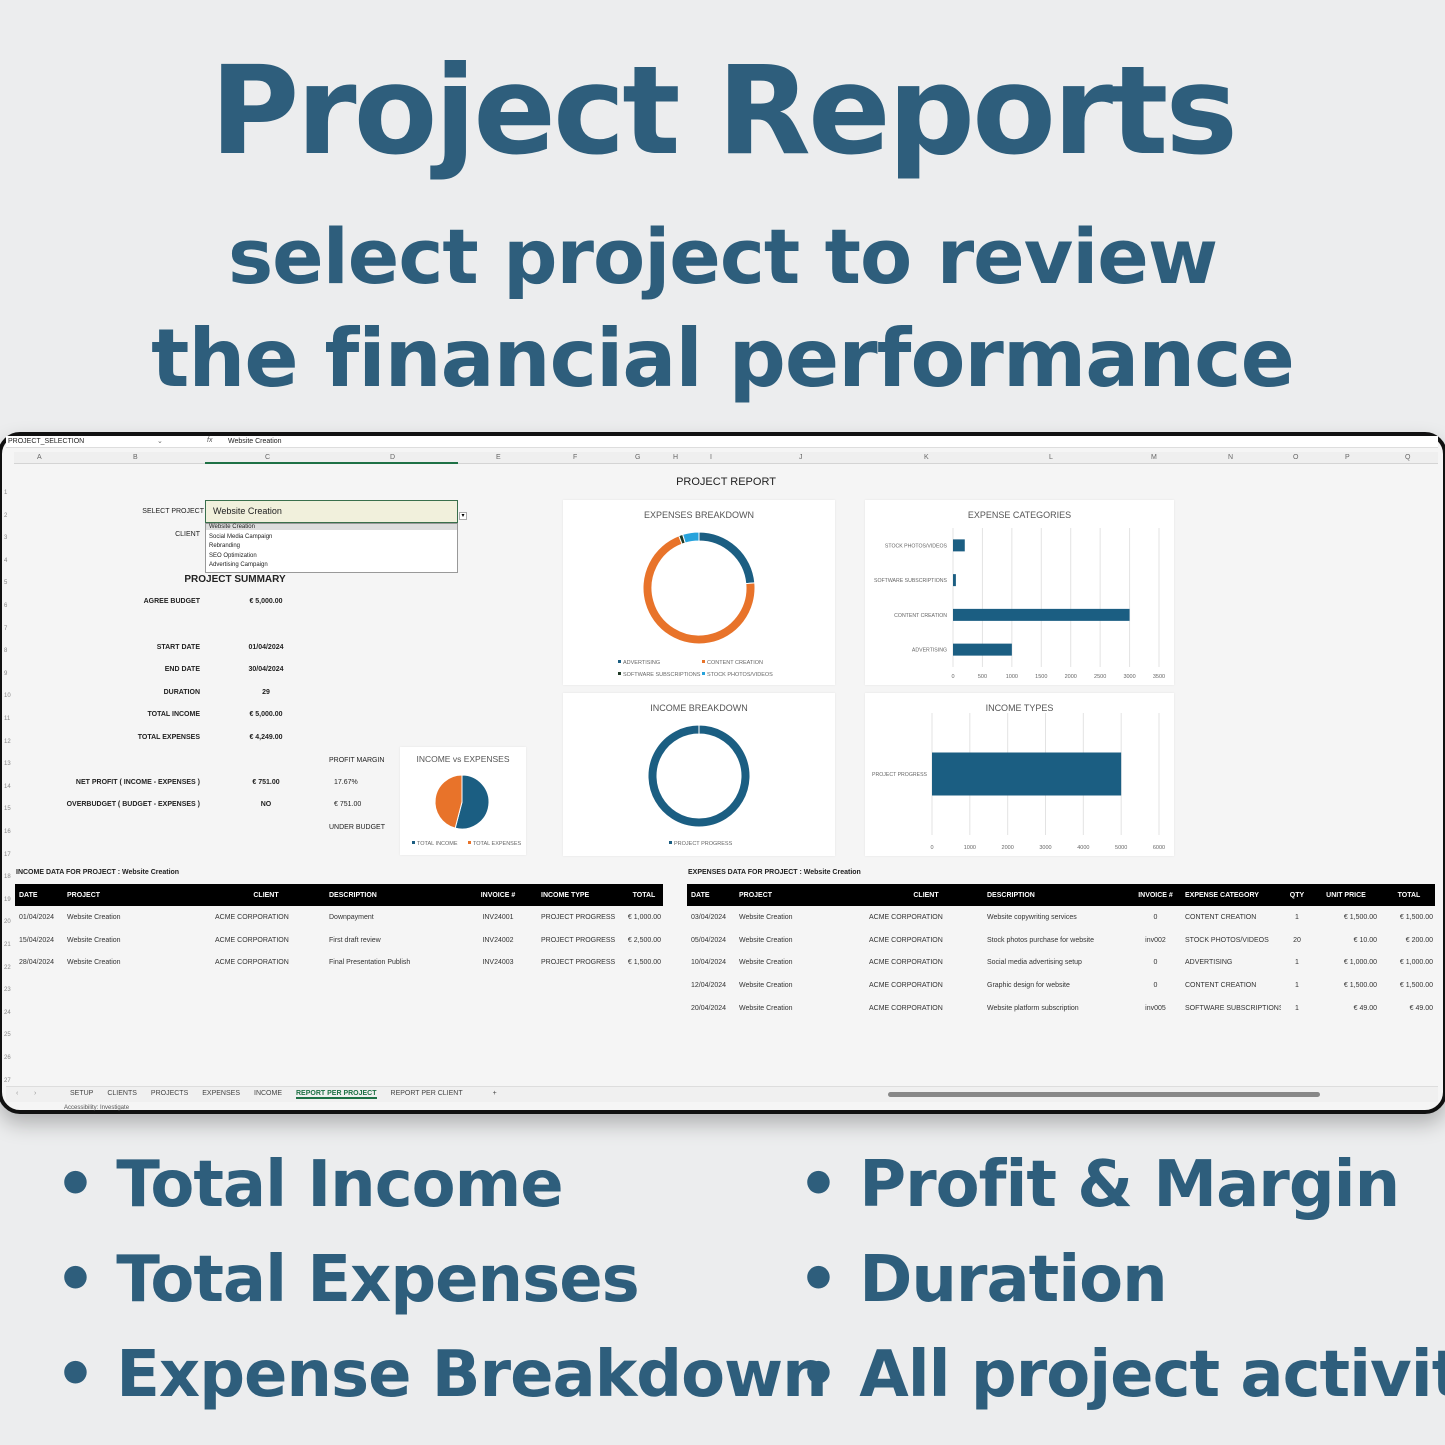  Describe the element at coordinates (7, 1035) in the screenshot. I see `row-header: 25` at that location.